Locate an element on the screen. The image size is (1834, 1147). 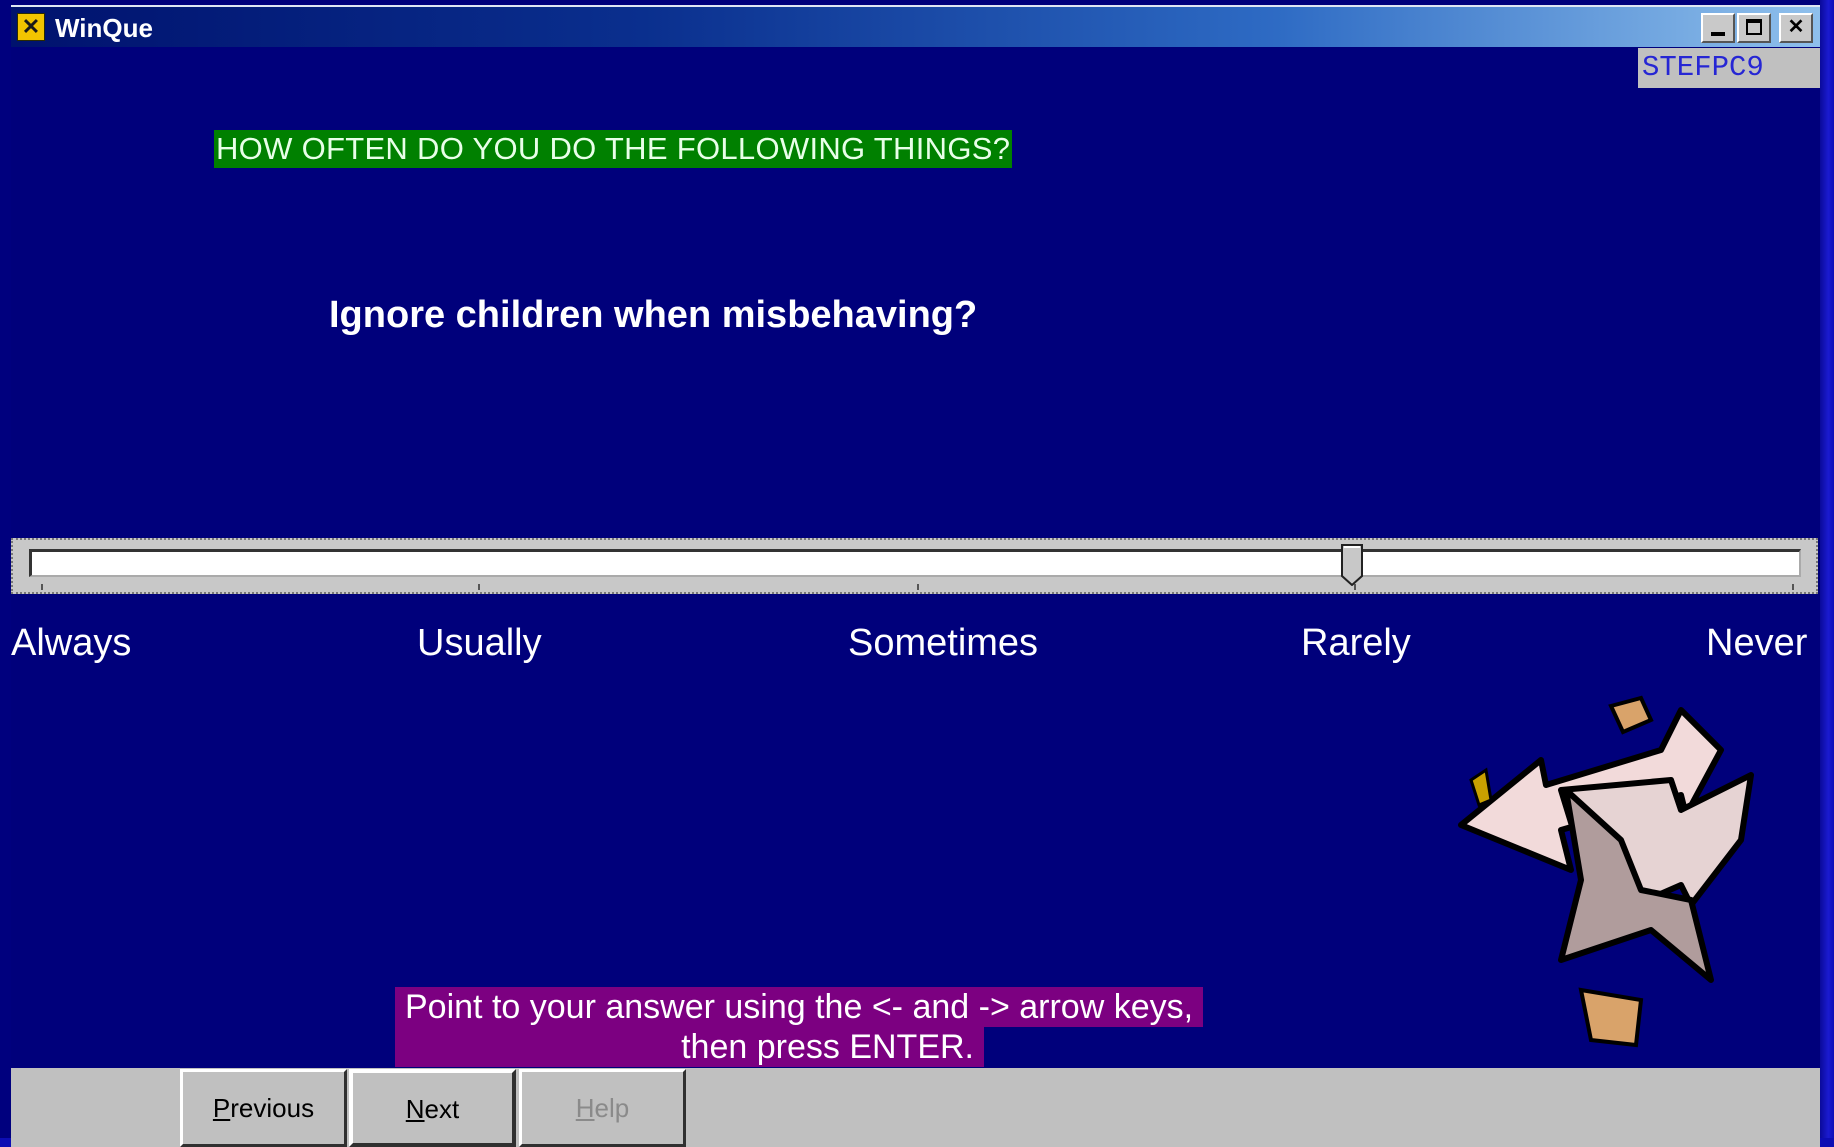
window-title: WinQue is located at coordinates (104, 28).